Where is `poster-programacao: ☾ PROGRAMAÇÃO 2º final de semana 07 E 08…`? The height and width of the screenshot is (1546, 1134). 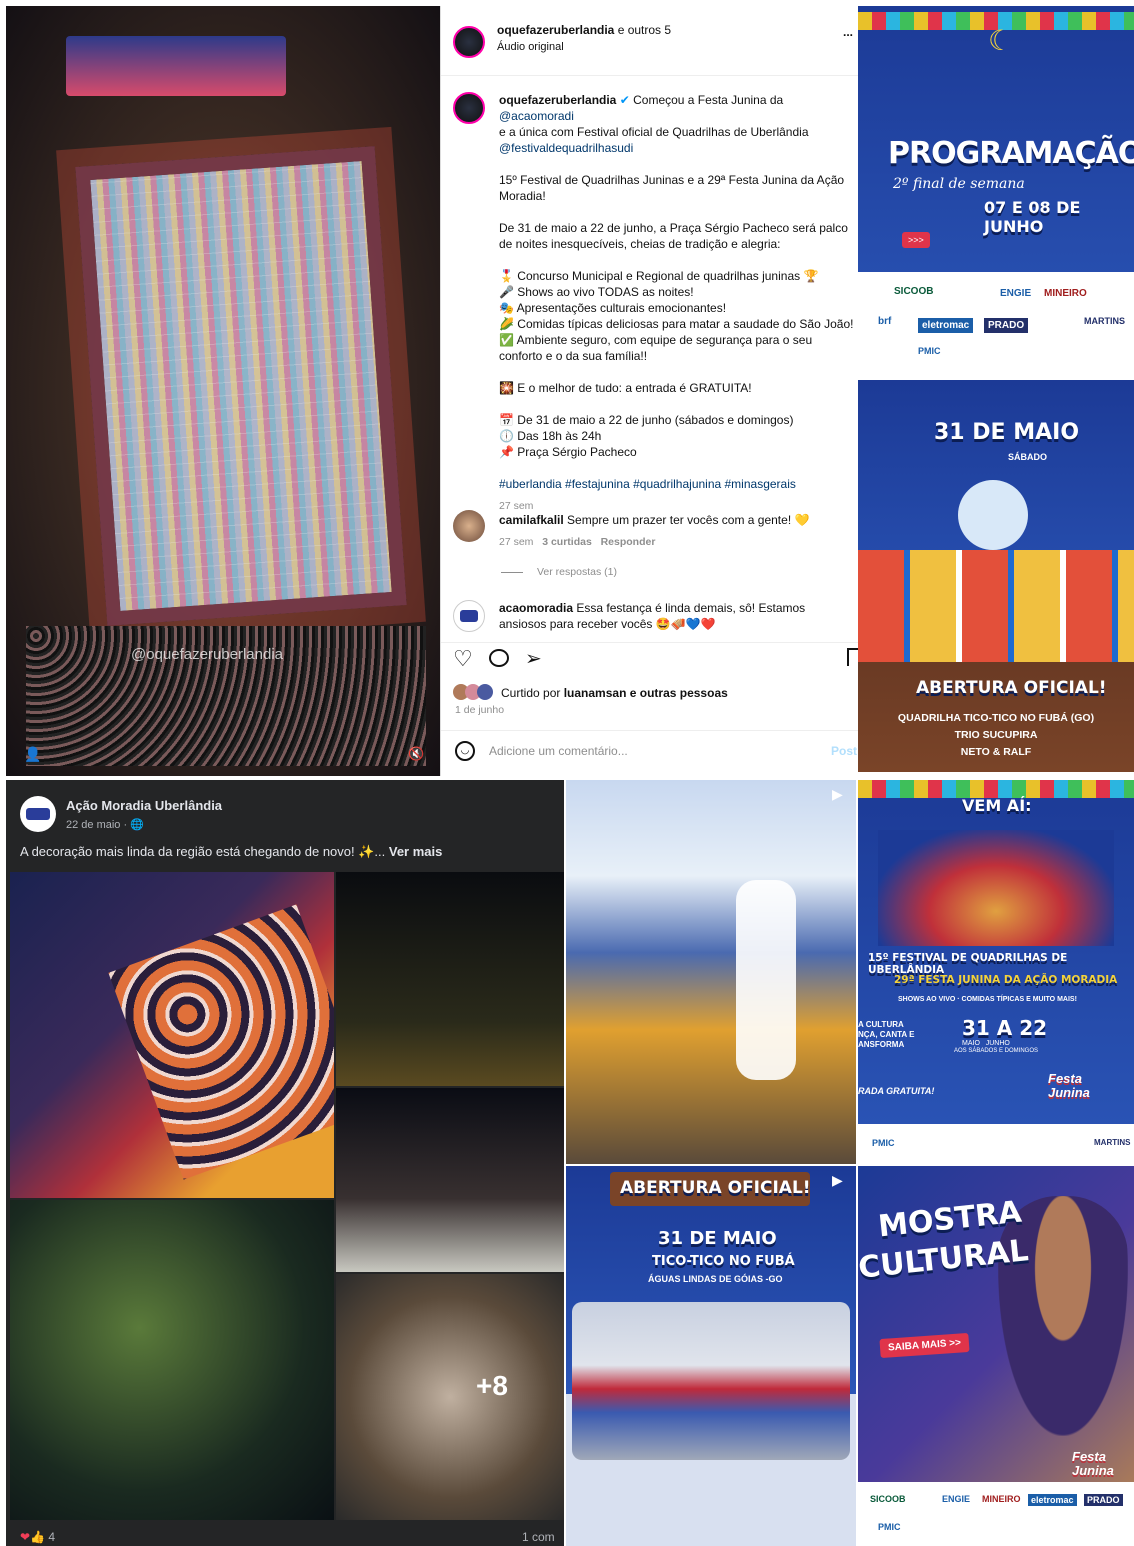
poster-programacao: ☾ PROGRAMAÇÃO 2º final de semana 07 E 08… is located at coordinates (996, 192).